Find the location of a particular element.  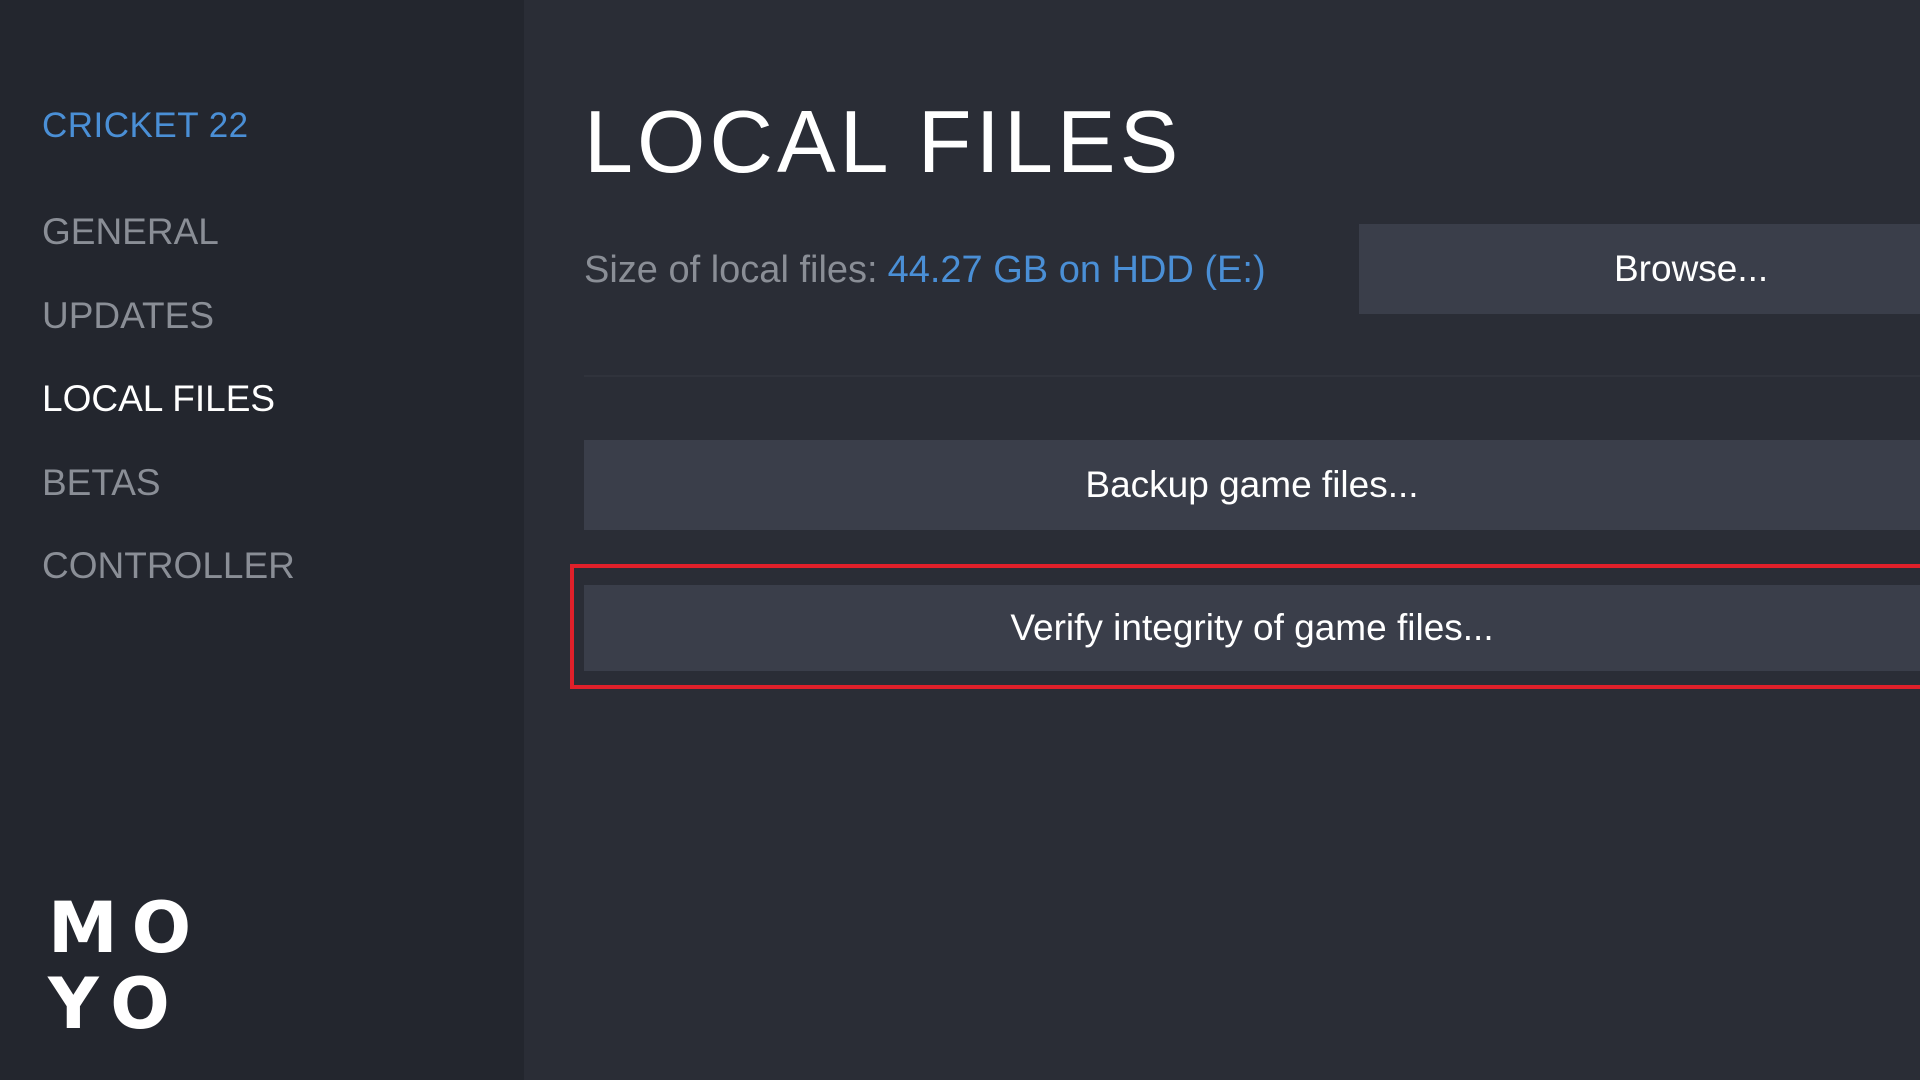

size-value-link: 44.27 GB on HDD (E:) is located at coordinates (1077, 270).